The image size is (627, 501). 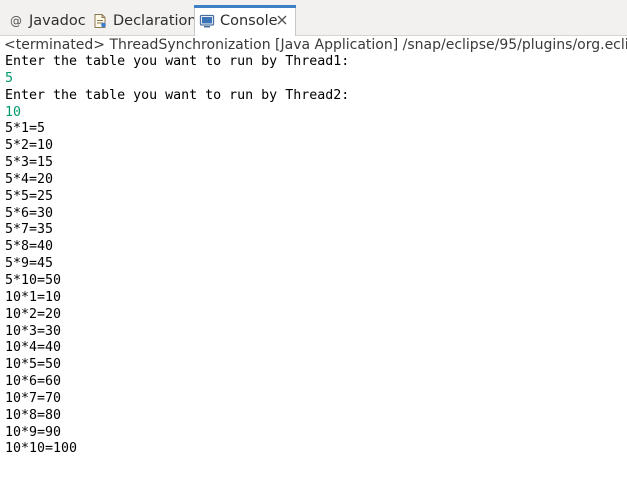 What do you see at coordinates (29, 196) in the screenshot?
I see `console-output-line: 5*5=25` at bounding box center [29, 196].